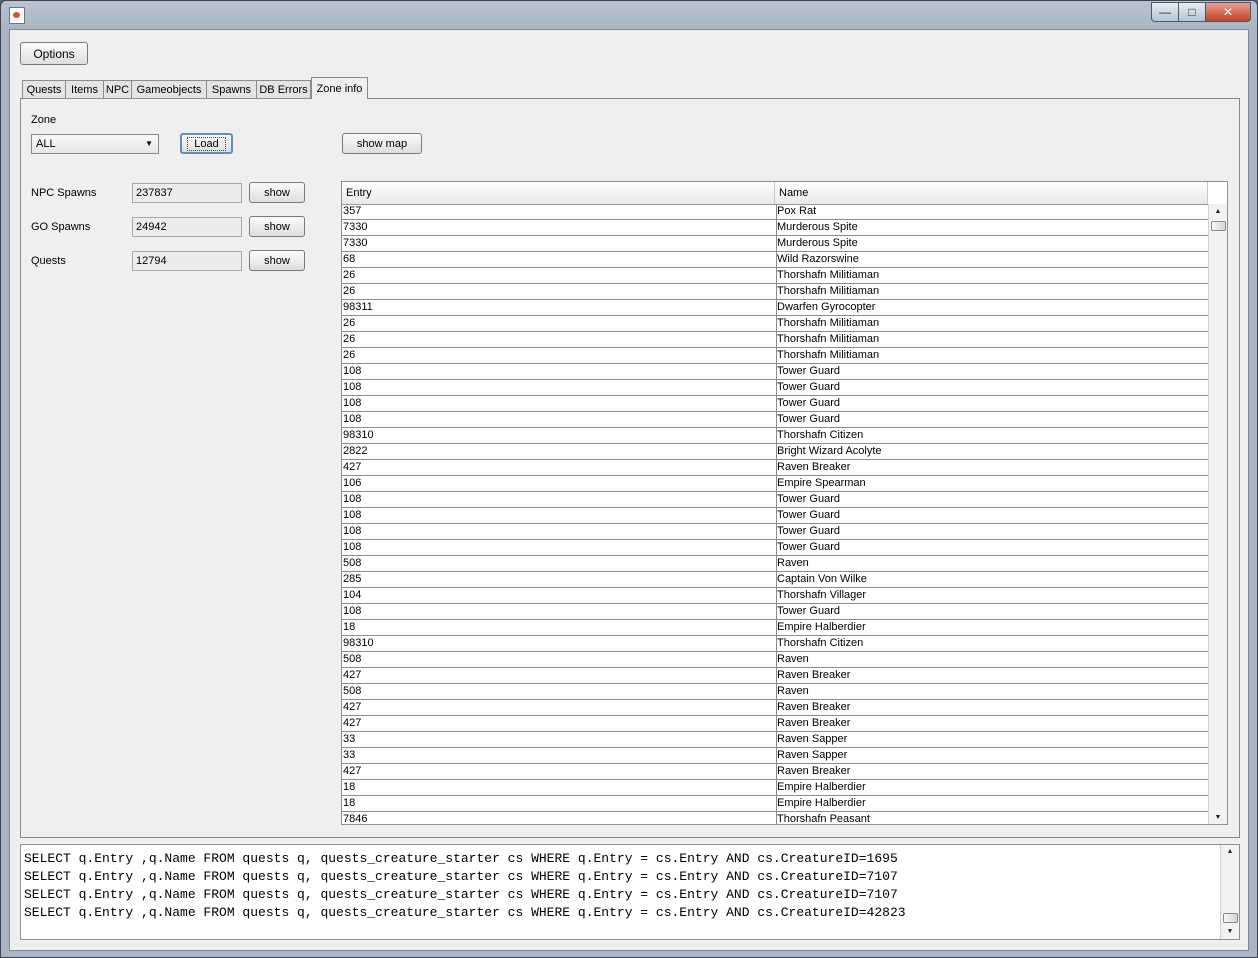  Describe the element at coordinates (775, 484) in the screenshot. I see `table-row: 106 Empire Spearman` at that location.